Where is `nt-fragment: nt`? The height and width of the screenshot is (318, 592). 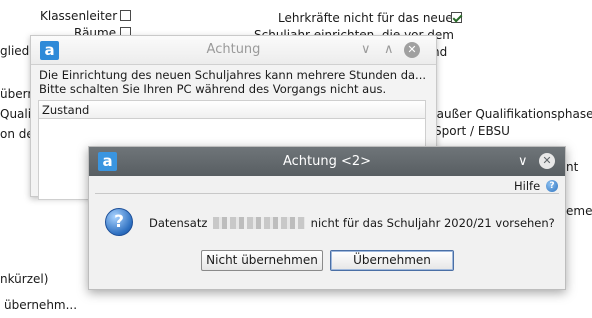
nt-fragment: nt is located at coordinates (572, 167).